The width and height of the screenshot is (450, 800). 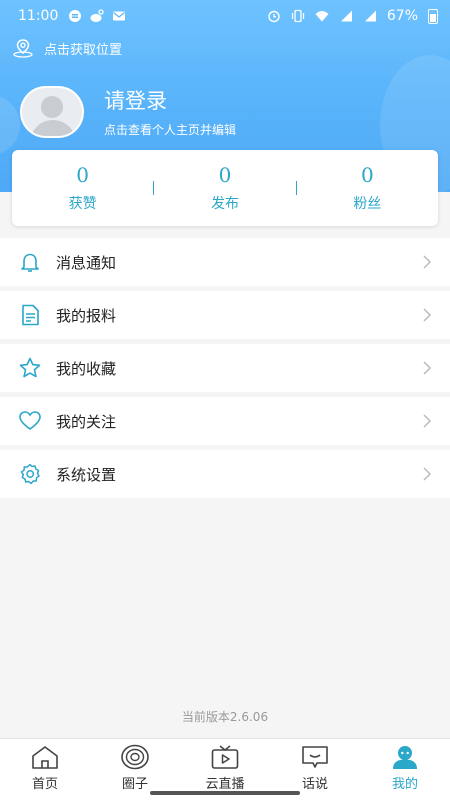 I want to click on mail-icon, so click(x=119, y=16).